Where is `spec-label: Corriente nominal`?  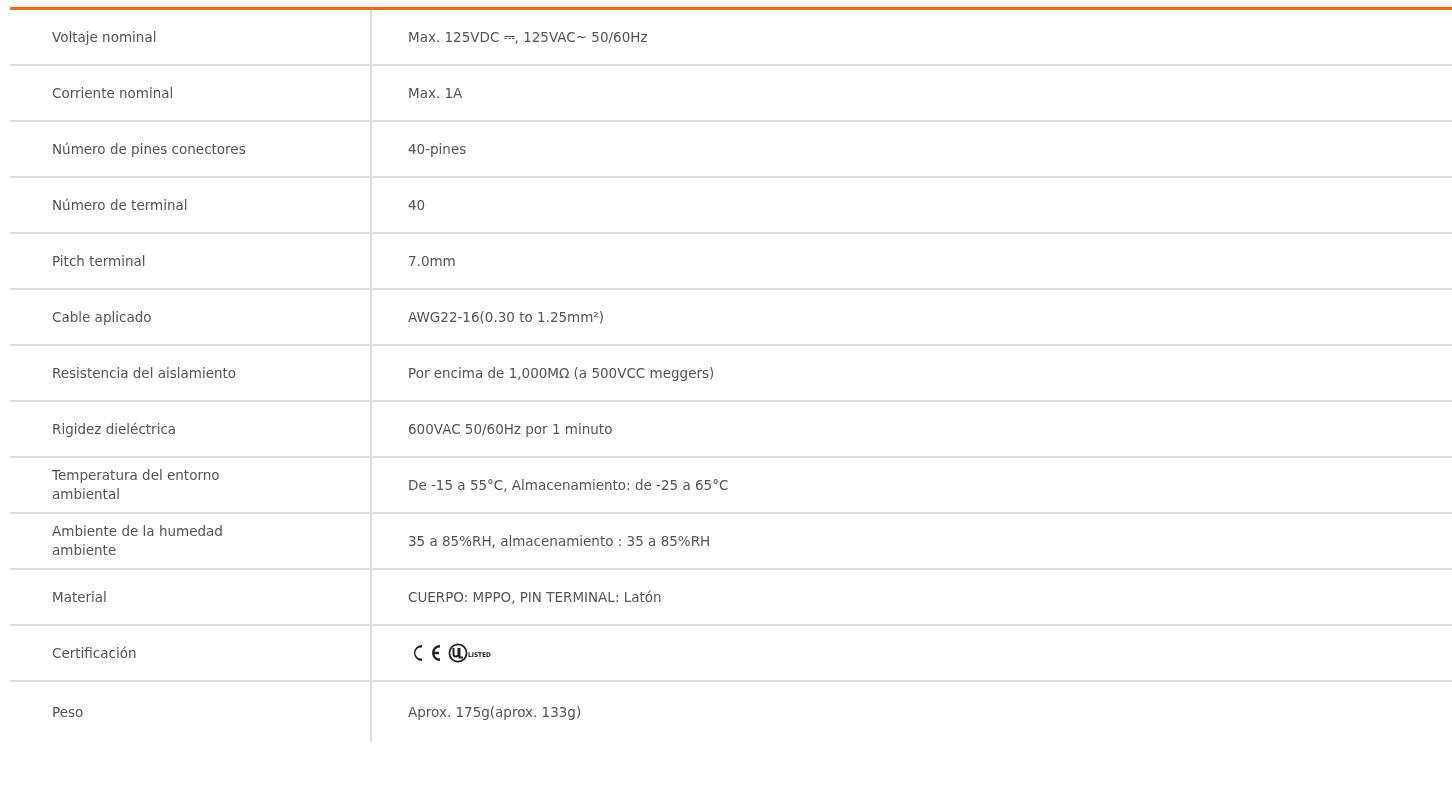 spec-label: Corriente nominal is located at coordinates (113, 93).